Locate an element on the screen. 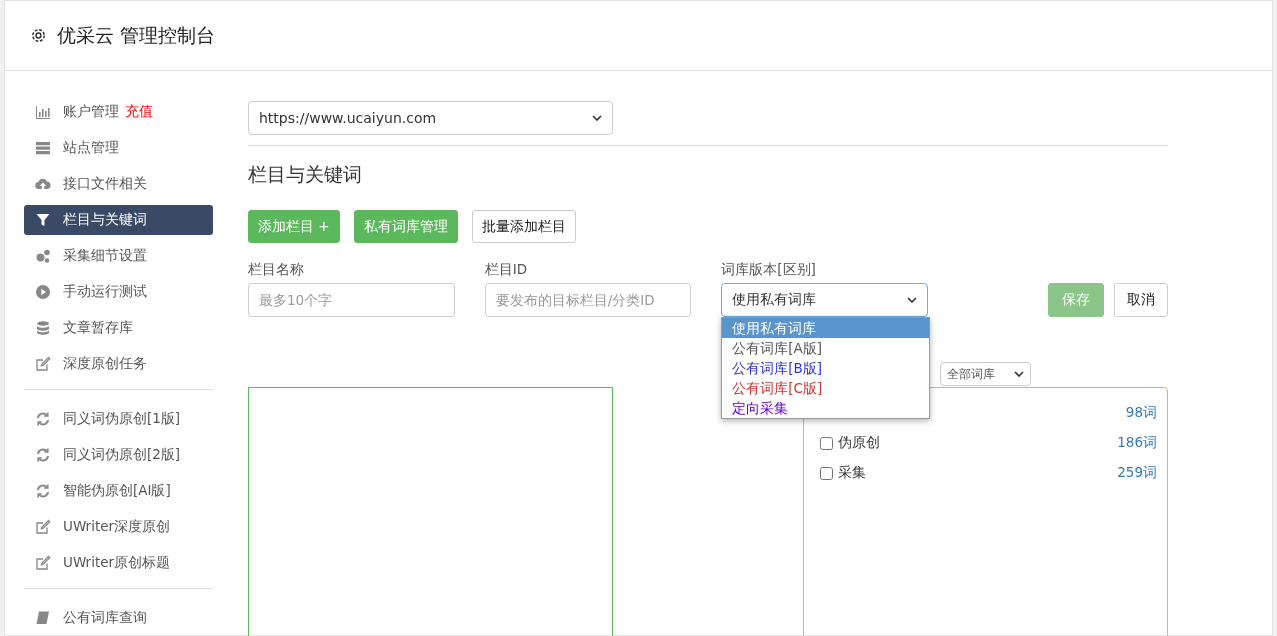 Image resolution: width=1277 pixels, height=636 pixels. sidebar-item: 同义词伪原创[1版] is located at coordinates (118, 419).